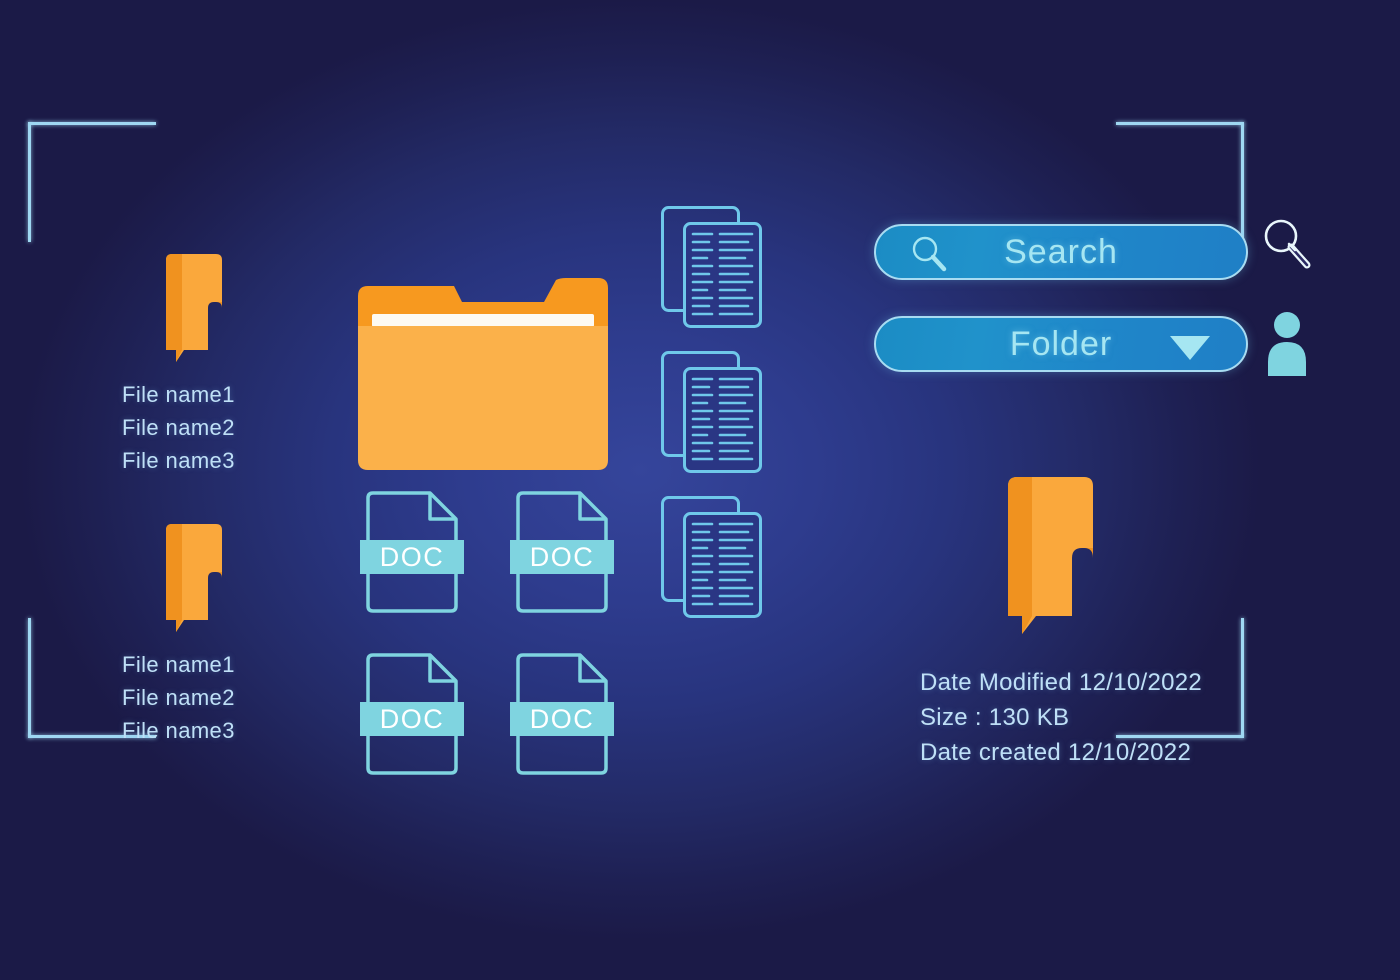 This screenshot has width=1400, height=980. What do you see at coordinates (1190, 348) in the screenshot?
I see `chevron-down-icon` at bounding box center [1190, 348].